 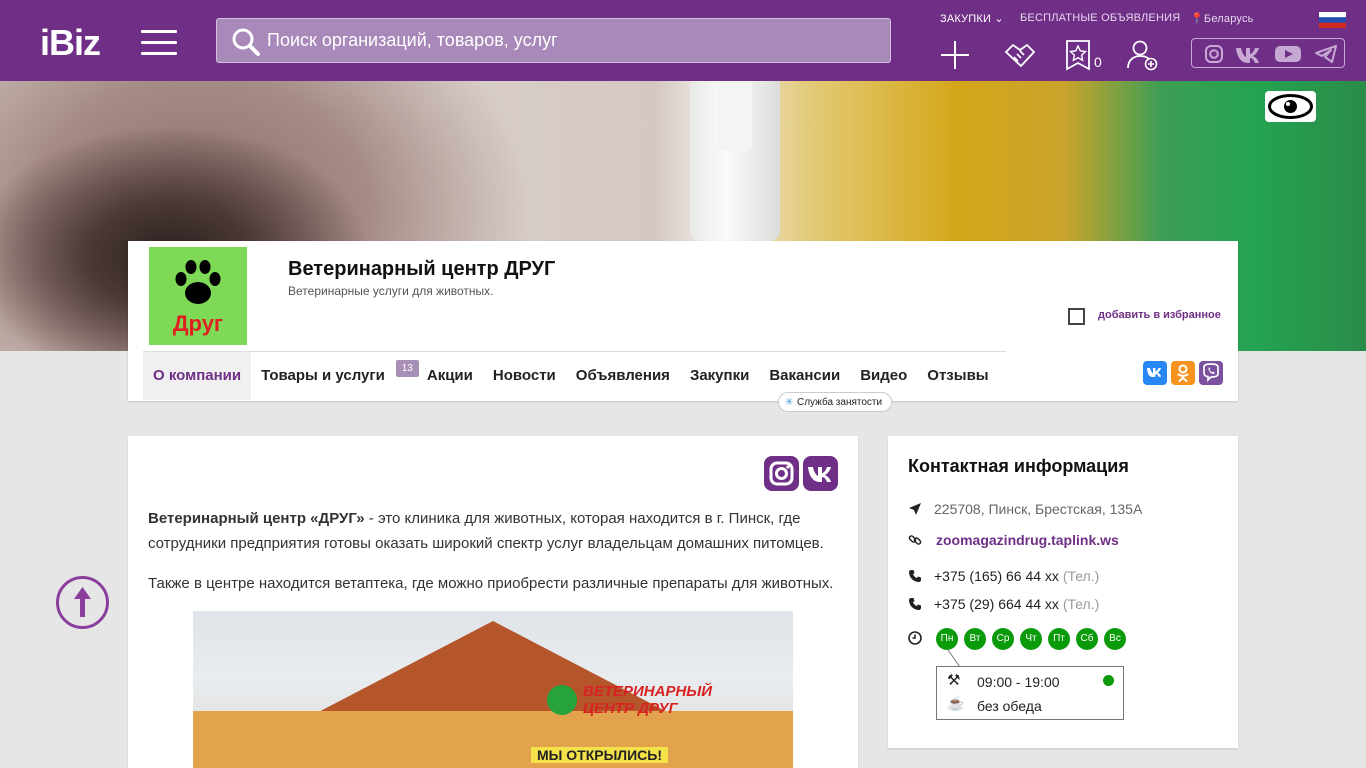 I want to click on share-odnoklassniki-icon, so click(x=1183, y=373).